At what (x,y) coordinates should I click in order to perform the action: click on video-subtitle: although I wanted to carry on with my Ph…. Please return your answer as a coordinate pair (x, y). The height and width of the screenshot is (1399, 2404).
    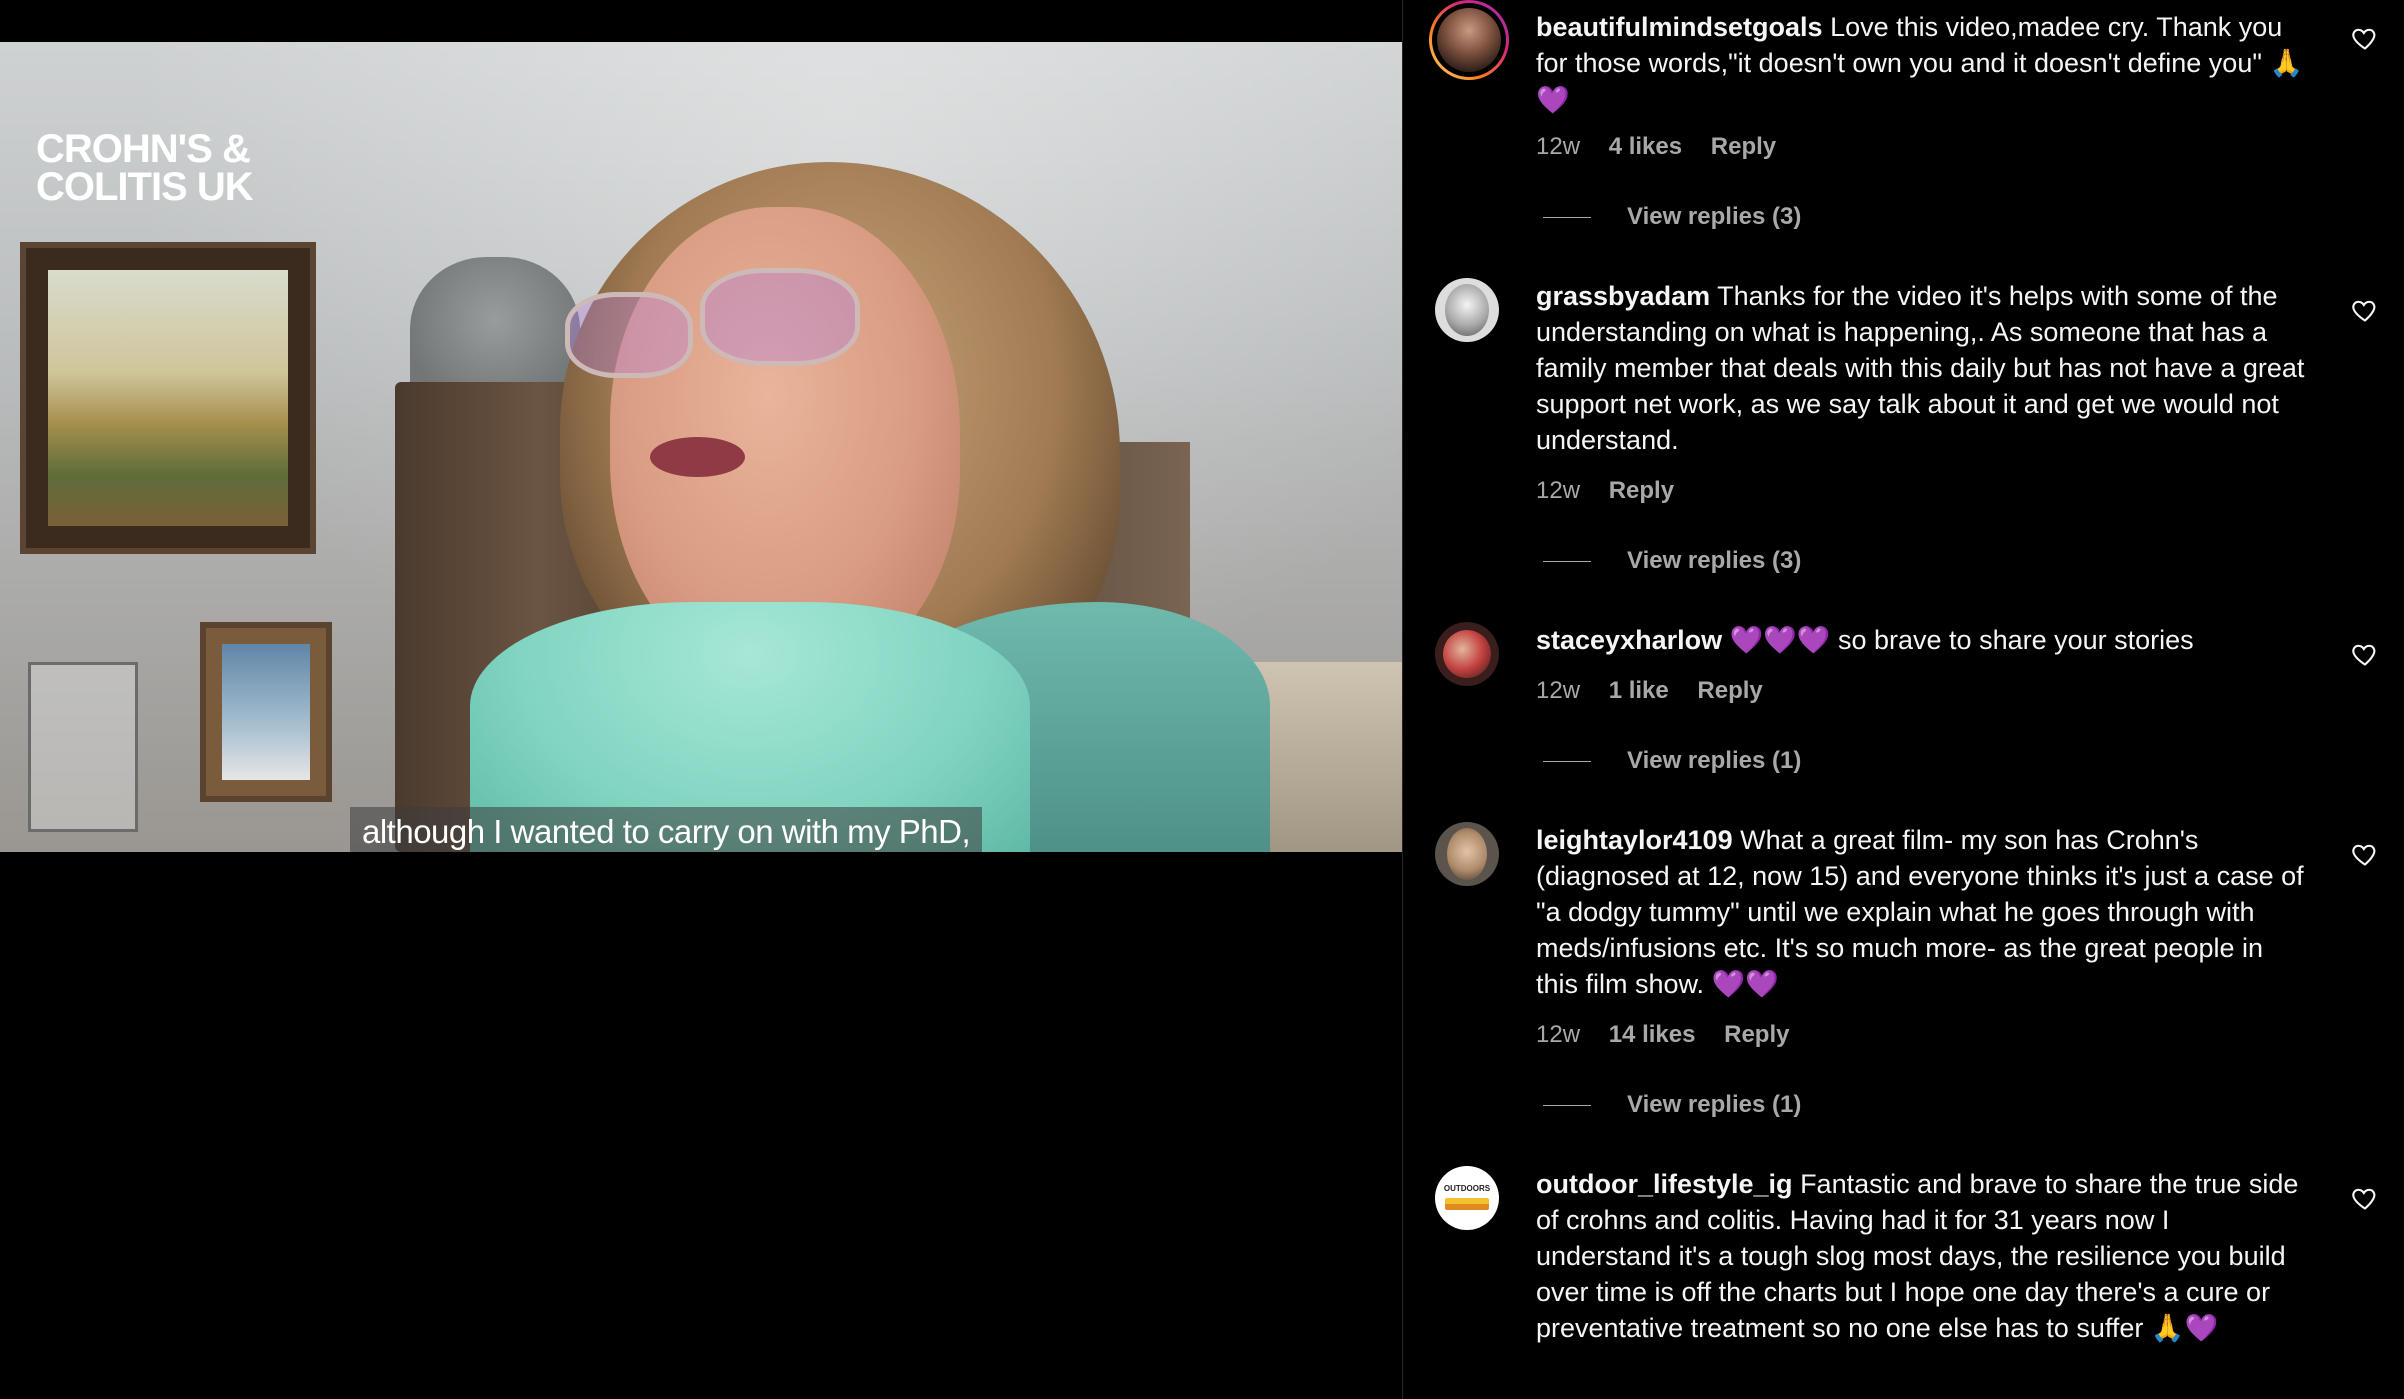
    Looking at the image, I should click on (666, 829).